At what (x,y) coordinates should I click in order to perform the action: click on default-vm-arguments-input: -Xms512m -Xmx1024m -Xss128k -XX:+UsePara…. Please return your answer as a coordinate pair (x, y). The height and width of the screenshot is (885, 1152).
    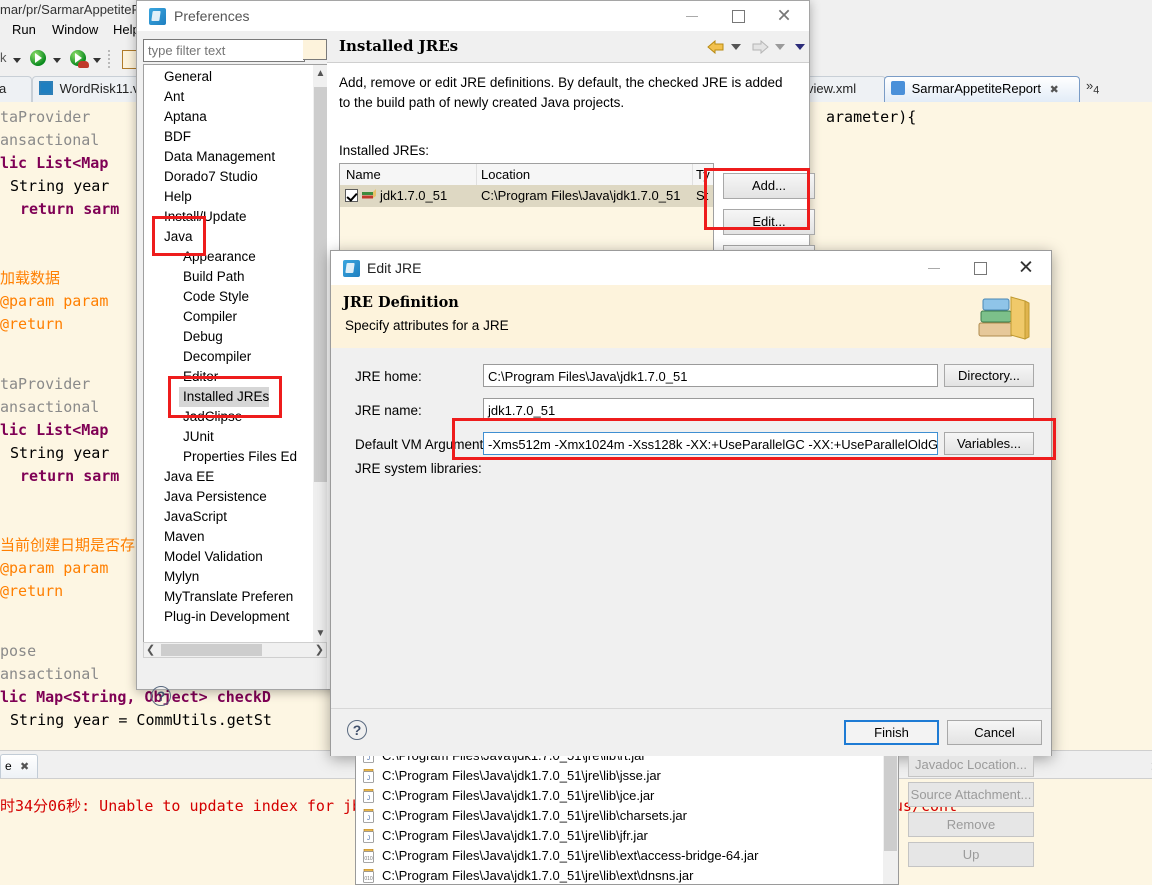
    Looking at the image, I should click on (710, 443).